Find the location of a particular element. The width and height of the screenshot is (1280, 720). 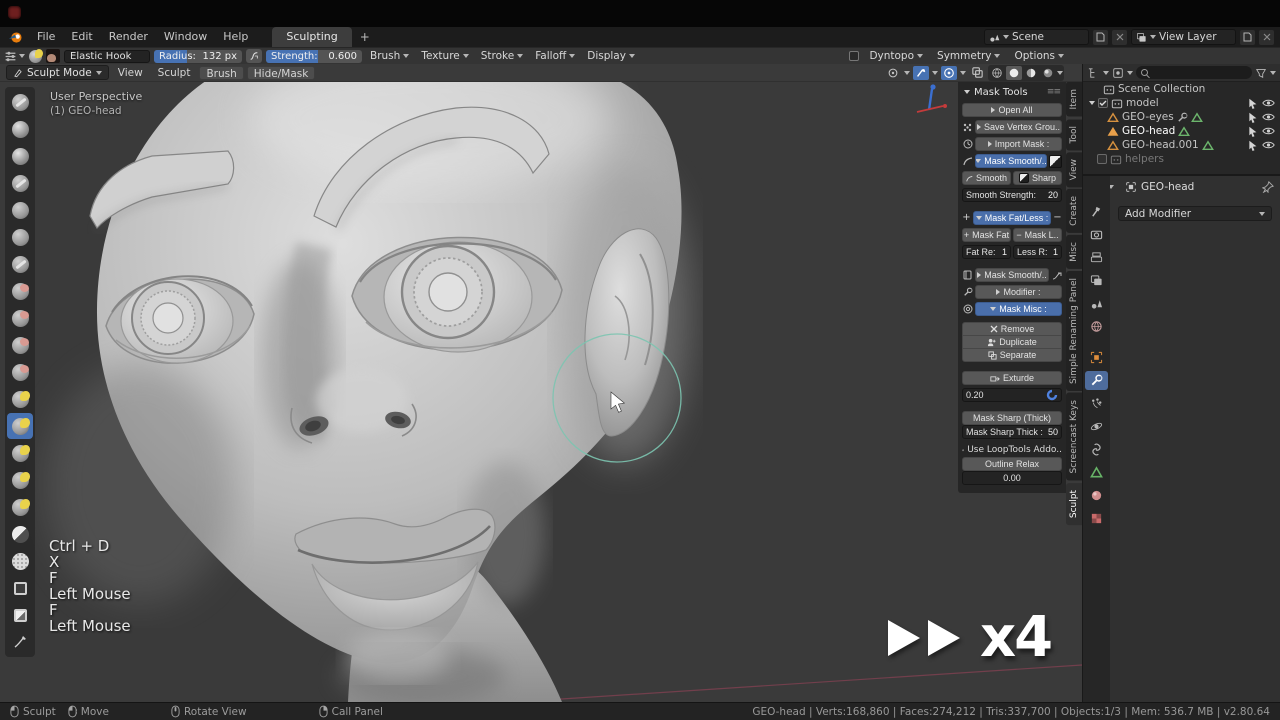

tab-view-layer is located at coordinates (1096, 280).